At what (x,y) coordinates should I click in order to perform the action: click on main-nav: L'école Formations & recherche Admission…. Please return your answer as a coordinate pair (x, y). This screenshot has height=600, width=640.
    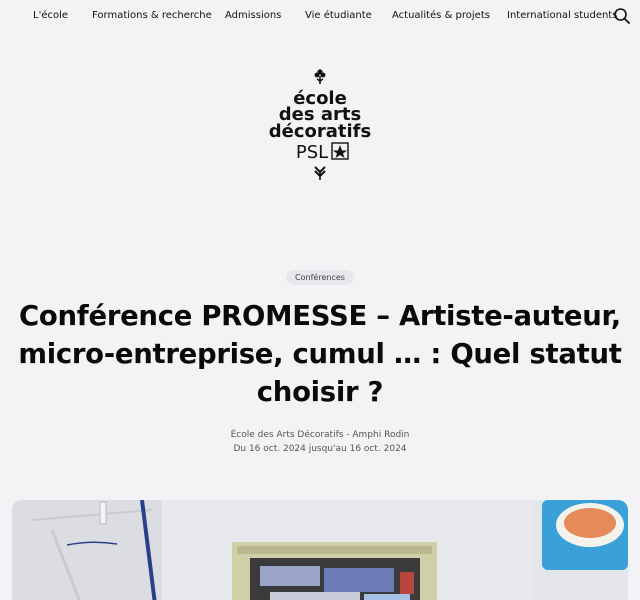
    Looking at the image, I should click on (320, 17).